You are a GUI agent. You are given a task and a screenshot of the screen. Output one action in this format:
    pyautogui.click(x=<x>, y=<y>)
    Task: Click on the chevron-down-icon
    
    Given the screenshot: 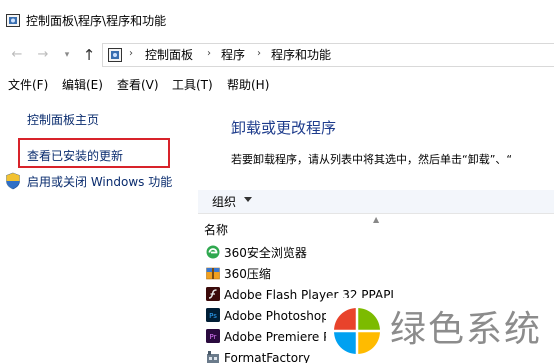 What is the action you would take?
    pyautogui.click(x=248, y=199)
    